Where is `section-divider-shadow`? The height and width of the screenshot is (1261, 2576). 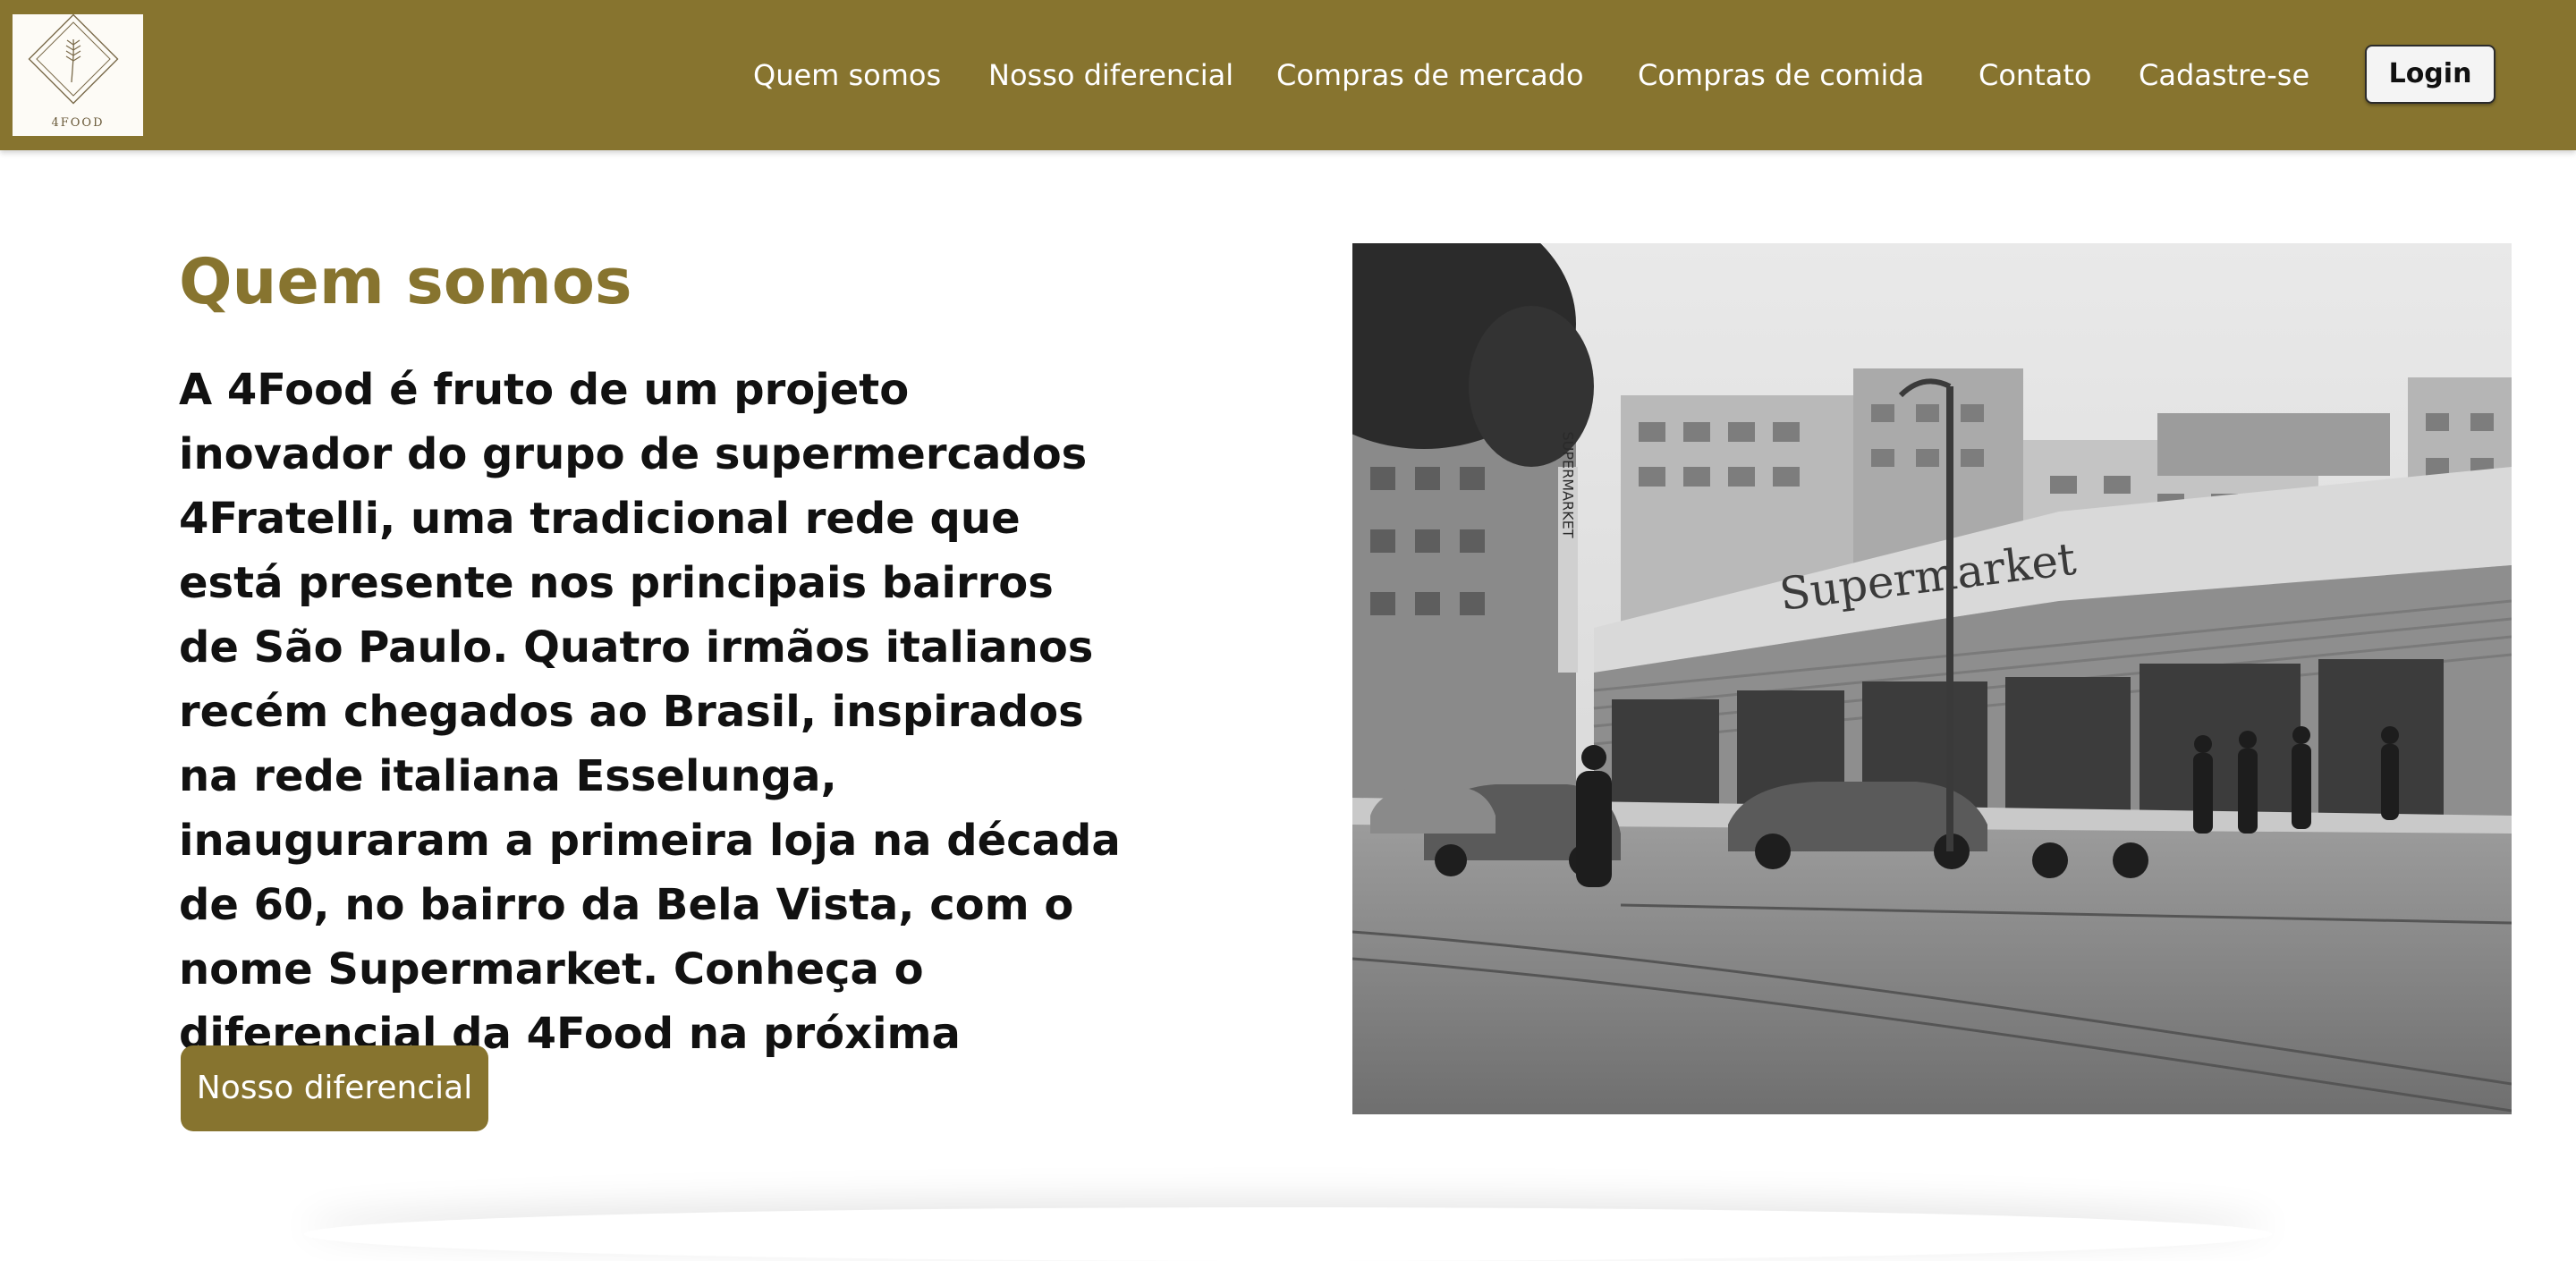
section-divider-shadow is located at coordinates (1288, 1234).